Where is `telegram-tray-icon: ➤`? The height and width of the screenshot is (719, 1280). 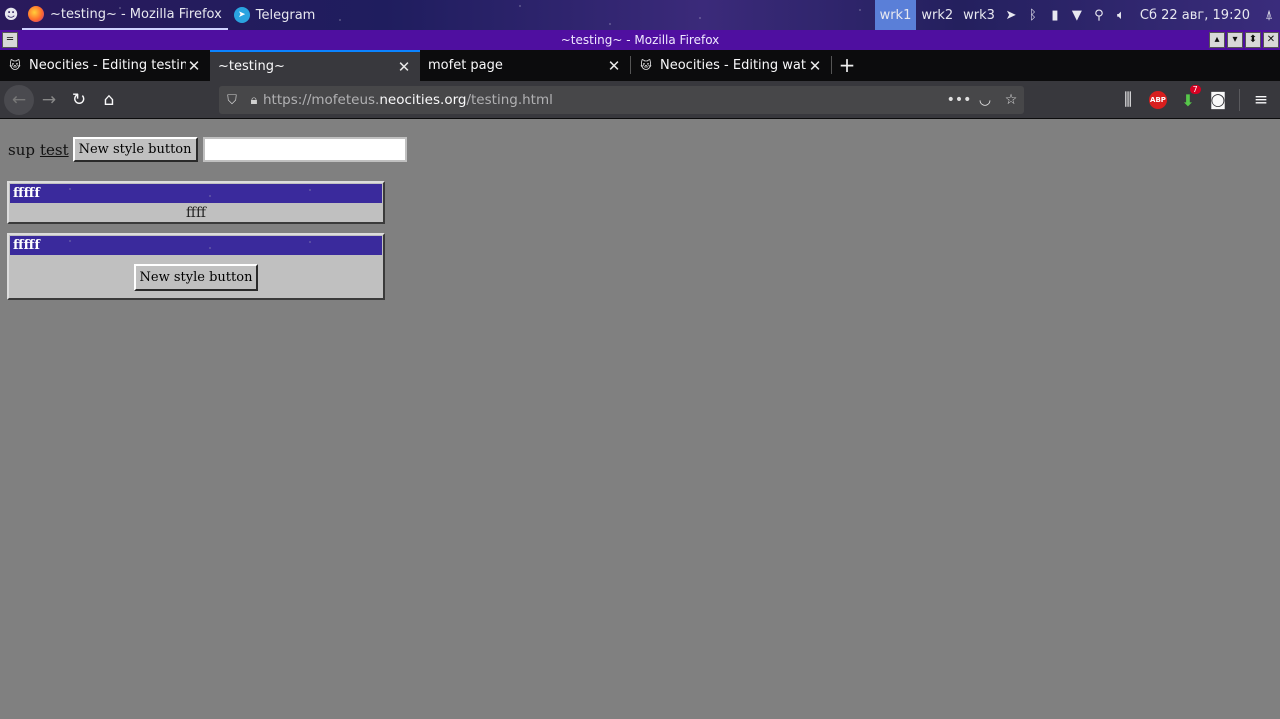 telegram-tray-icon: ➤ is located at coordinates (1011, 15).